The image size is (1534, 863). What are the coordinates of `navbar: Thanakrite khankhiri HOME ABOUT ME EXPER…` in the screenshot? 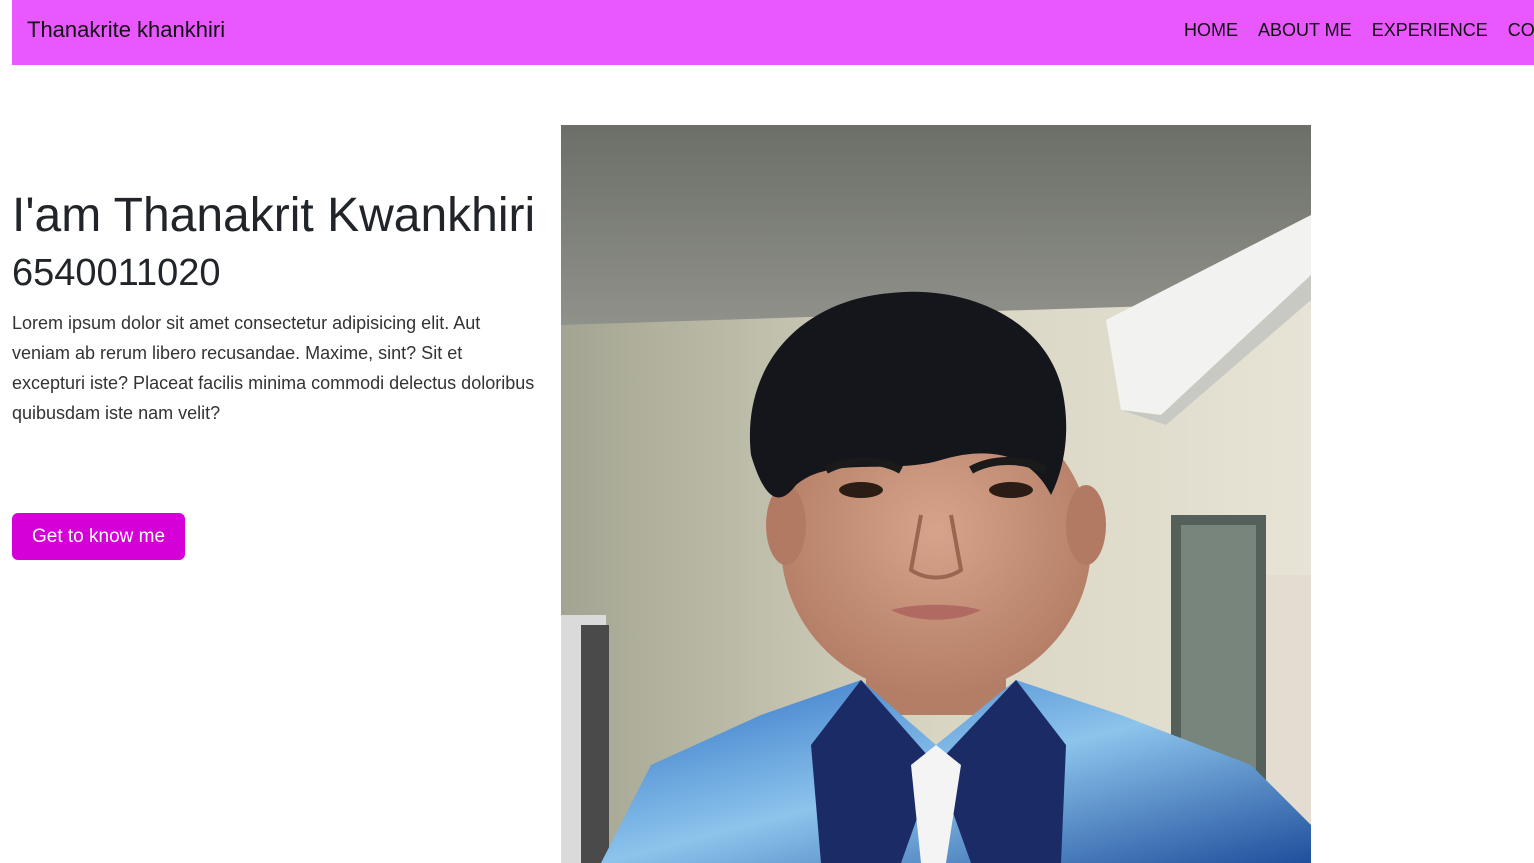 It's located at (773, 32).